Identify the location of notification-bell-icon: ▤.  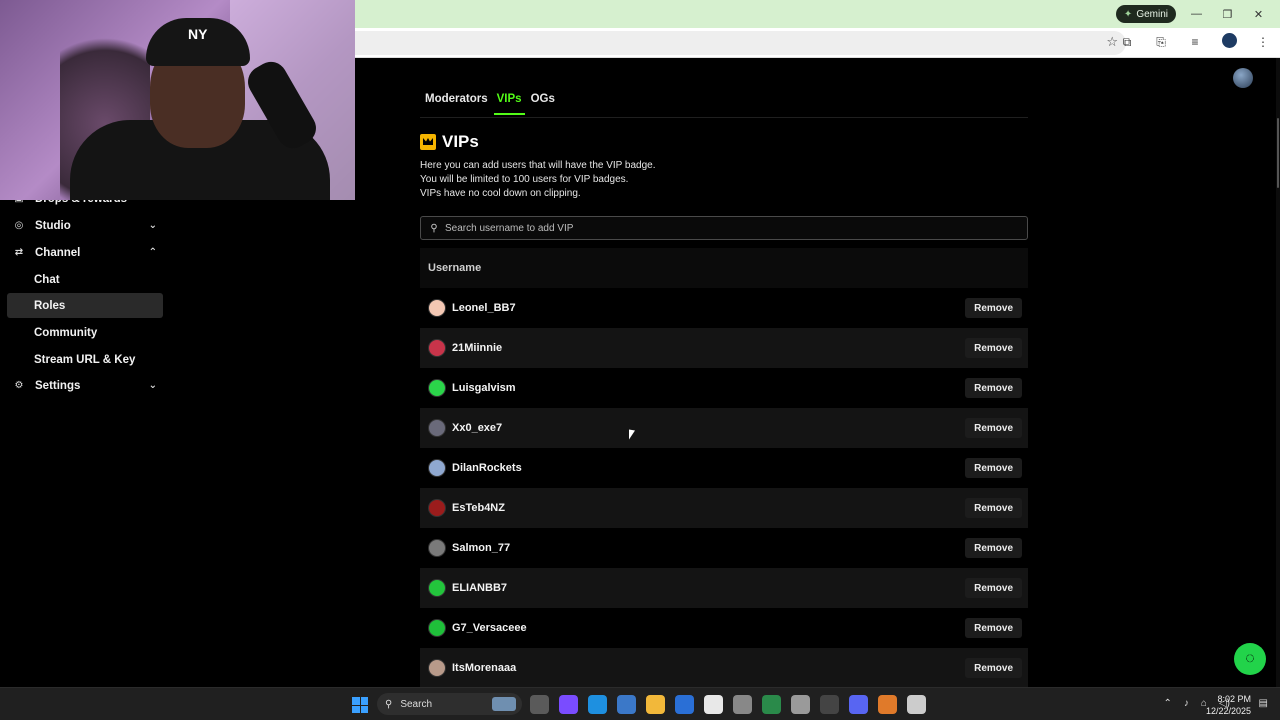
(1263, 703).